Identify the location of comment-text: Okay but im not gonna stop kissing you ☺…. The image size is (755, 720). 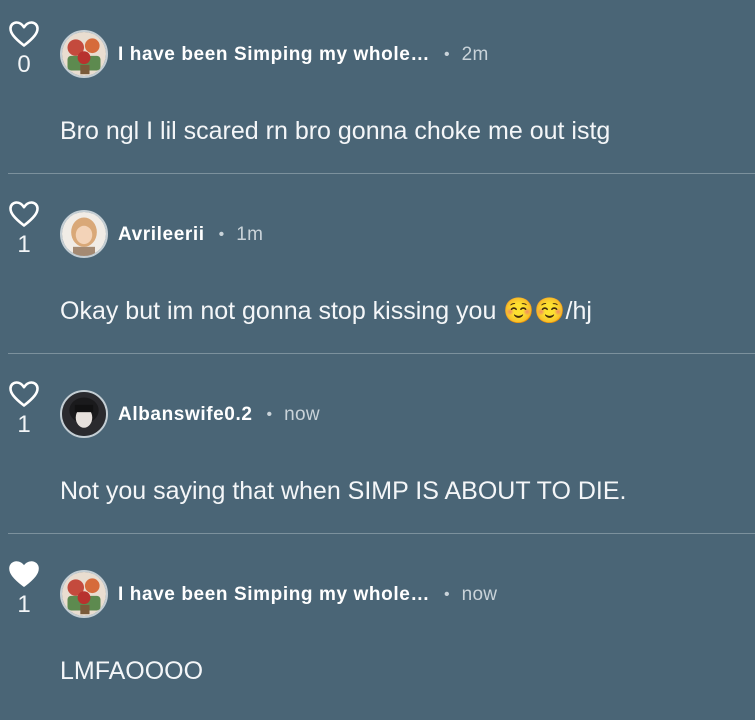
(326, 311).